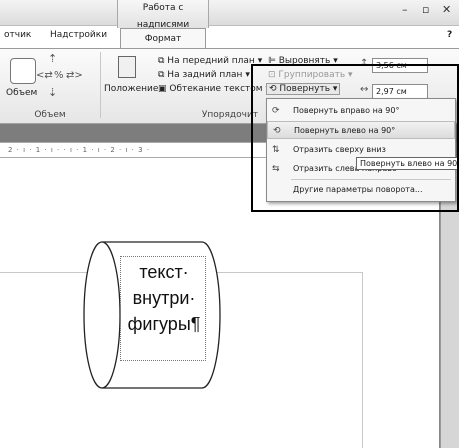 Image resolution: width=459 pixels, height=448 pixels. What do you see at coordinates (204, 75) in the screenshot?
I see `send-to-back-button: ⧉ На задний план ▾` at bounding box center [204, 75].